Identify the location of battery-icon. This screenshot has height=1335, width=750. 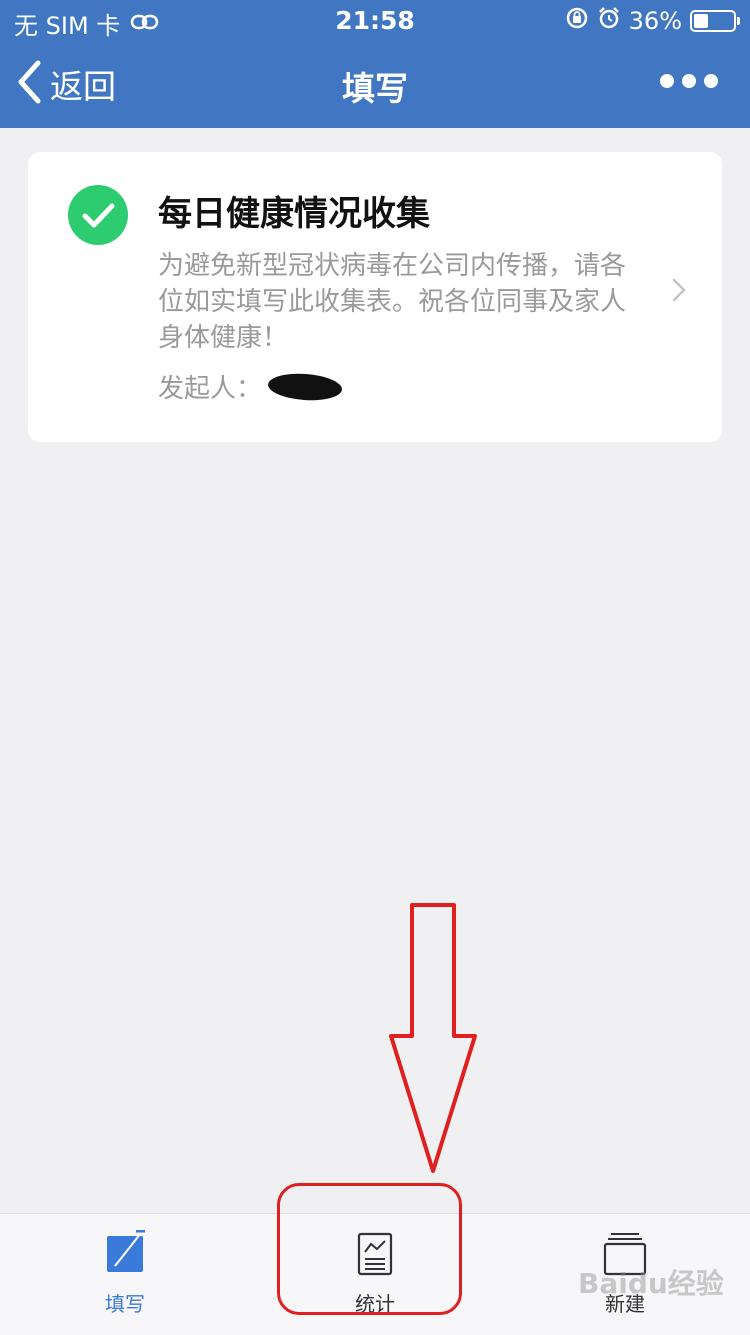
(715, 21).